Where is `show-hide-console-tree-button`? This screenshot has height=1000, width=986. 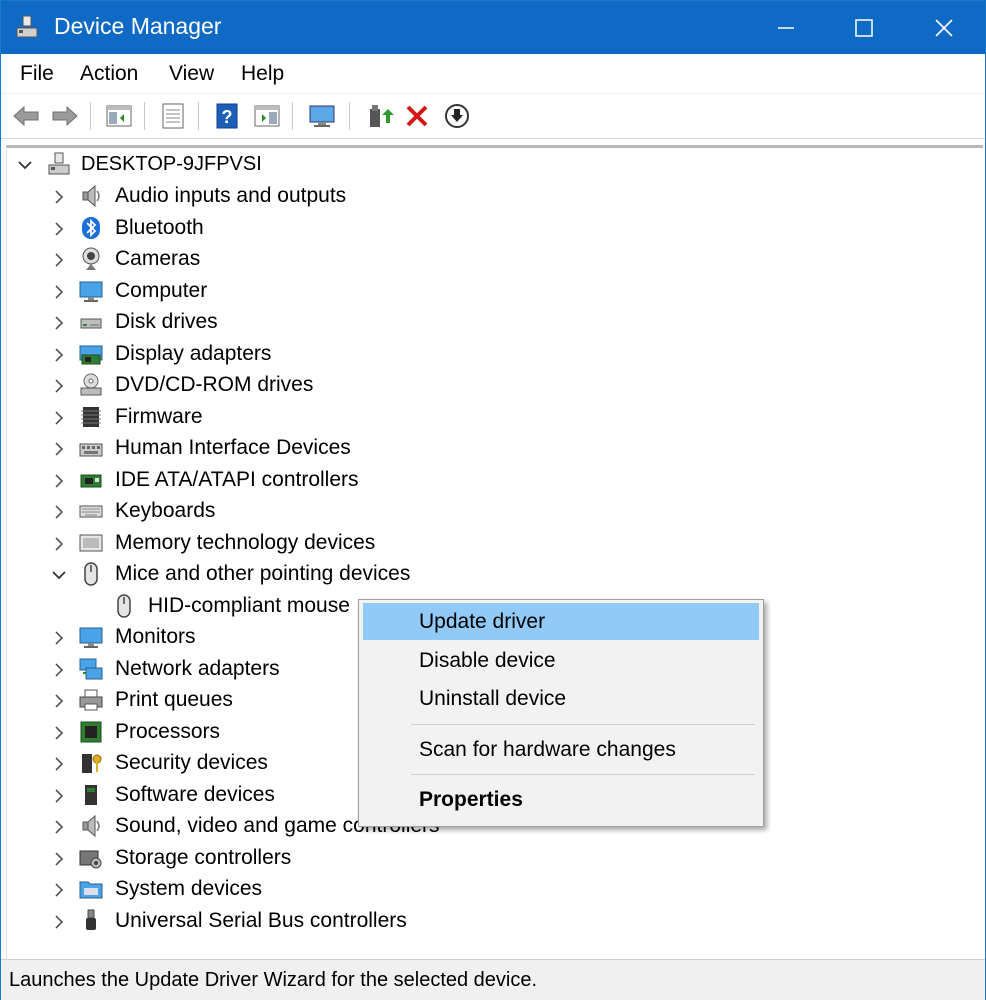
show-hide-console-tree-button is located at coordinates (119, 116).